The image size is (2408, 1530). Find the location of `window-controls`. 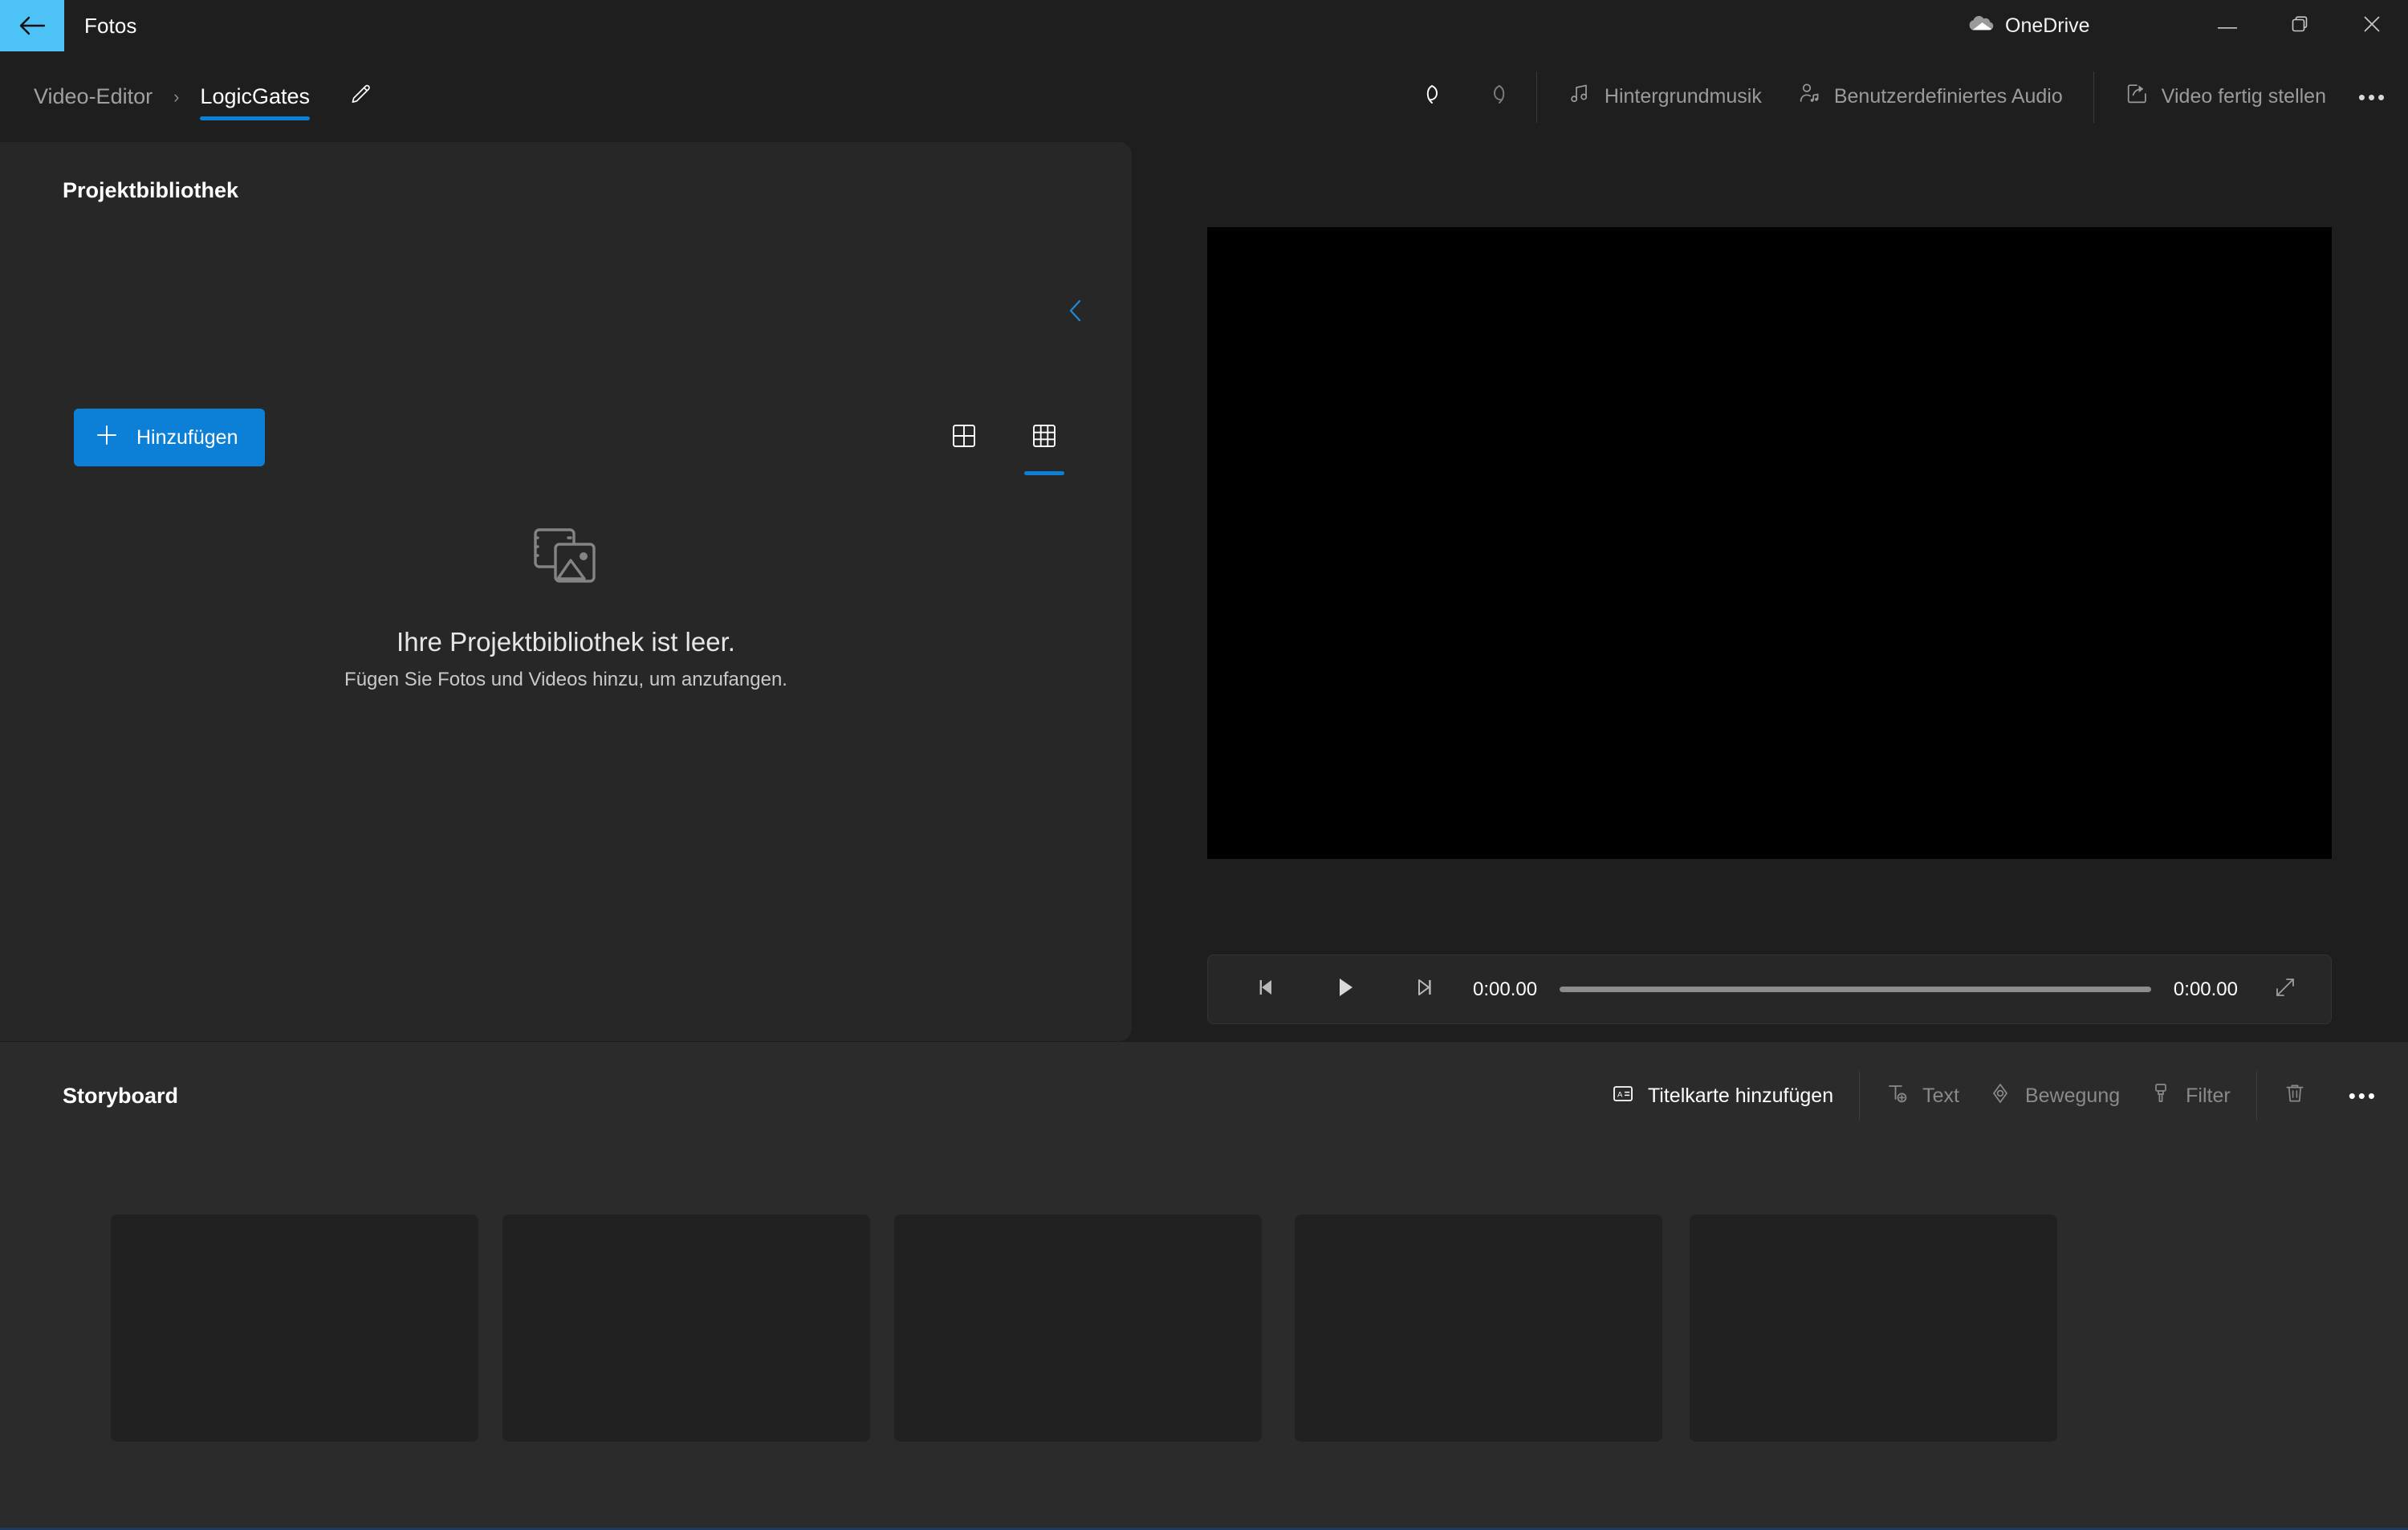

window-controls is located at coordinates (2299, 25).